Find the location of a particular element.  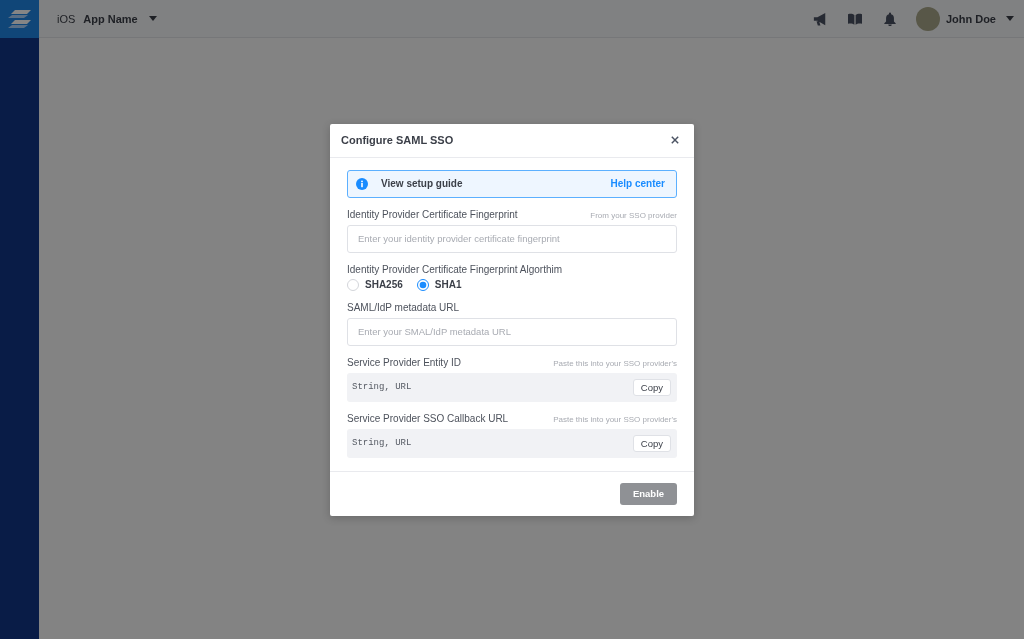

app-name: App Name is located at coordinates (110, 18).